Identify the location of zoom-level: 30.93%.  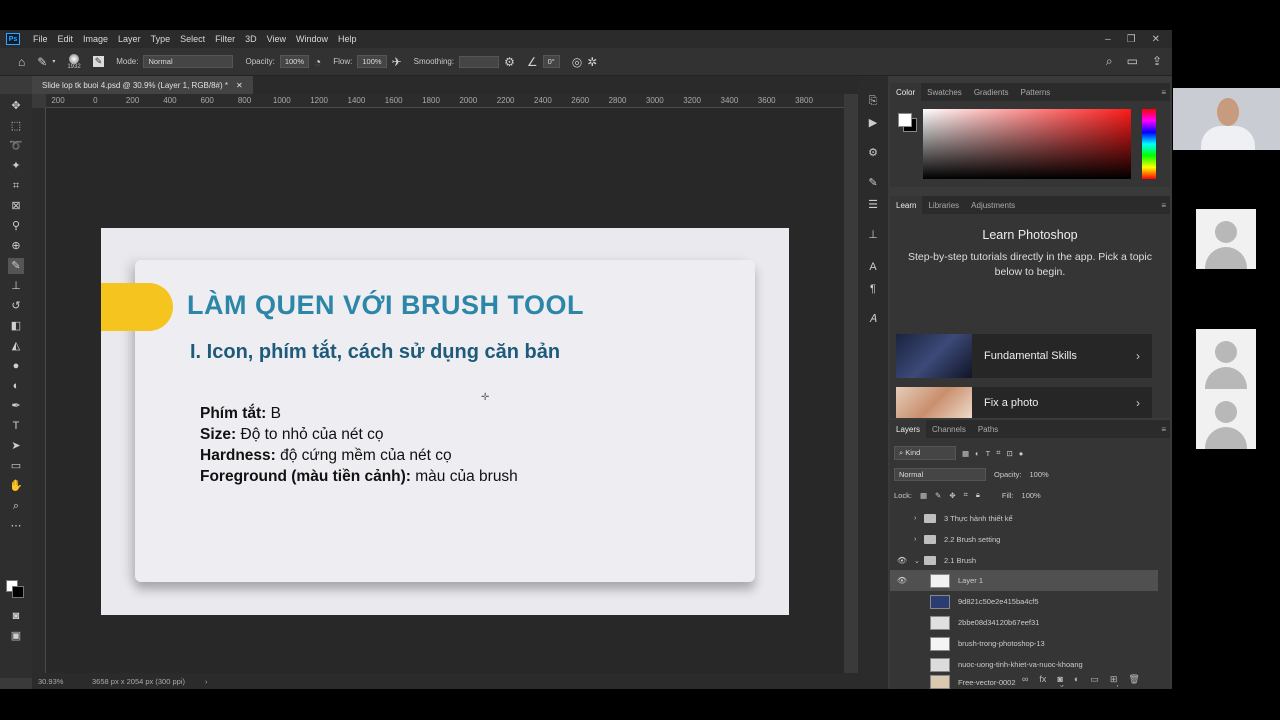
(63, 681).